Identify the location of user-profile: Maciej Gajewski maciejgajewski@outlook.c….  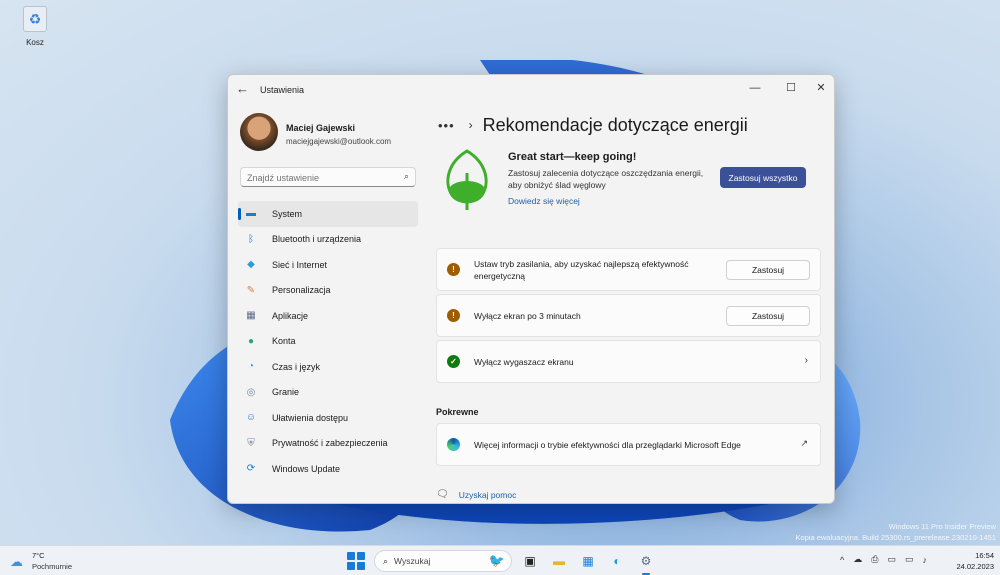
(335, 133).